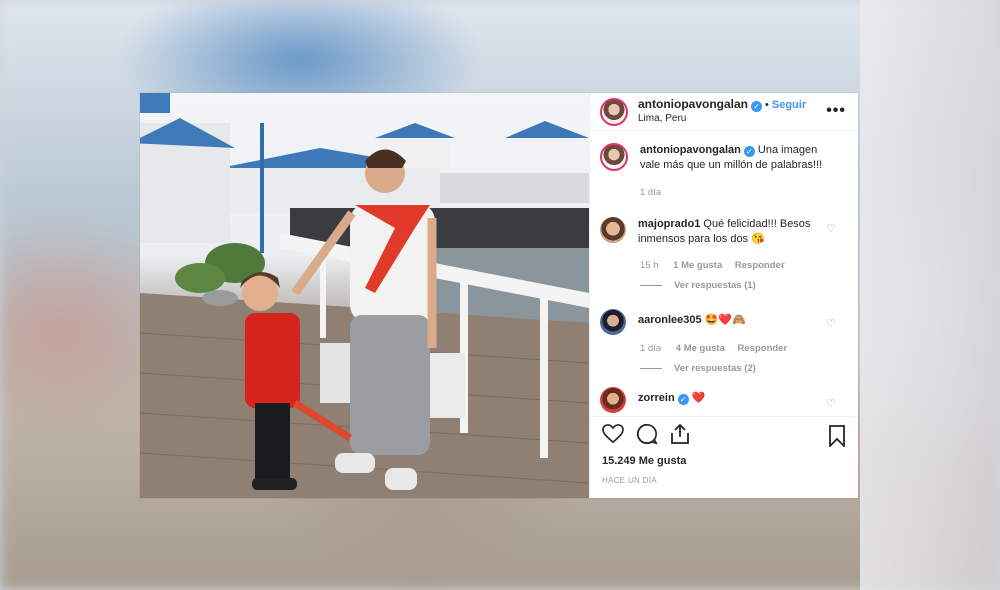  I want to click on comment-icon, so click(647, 436).